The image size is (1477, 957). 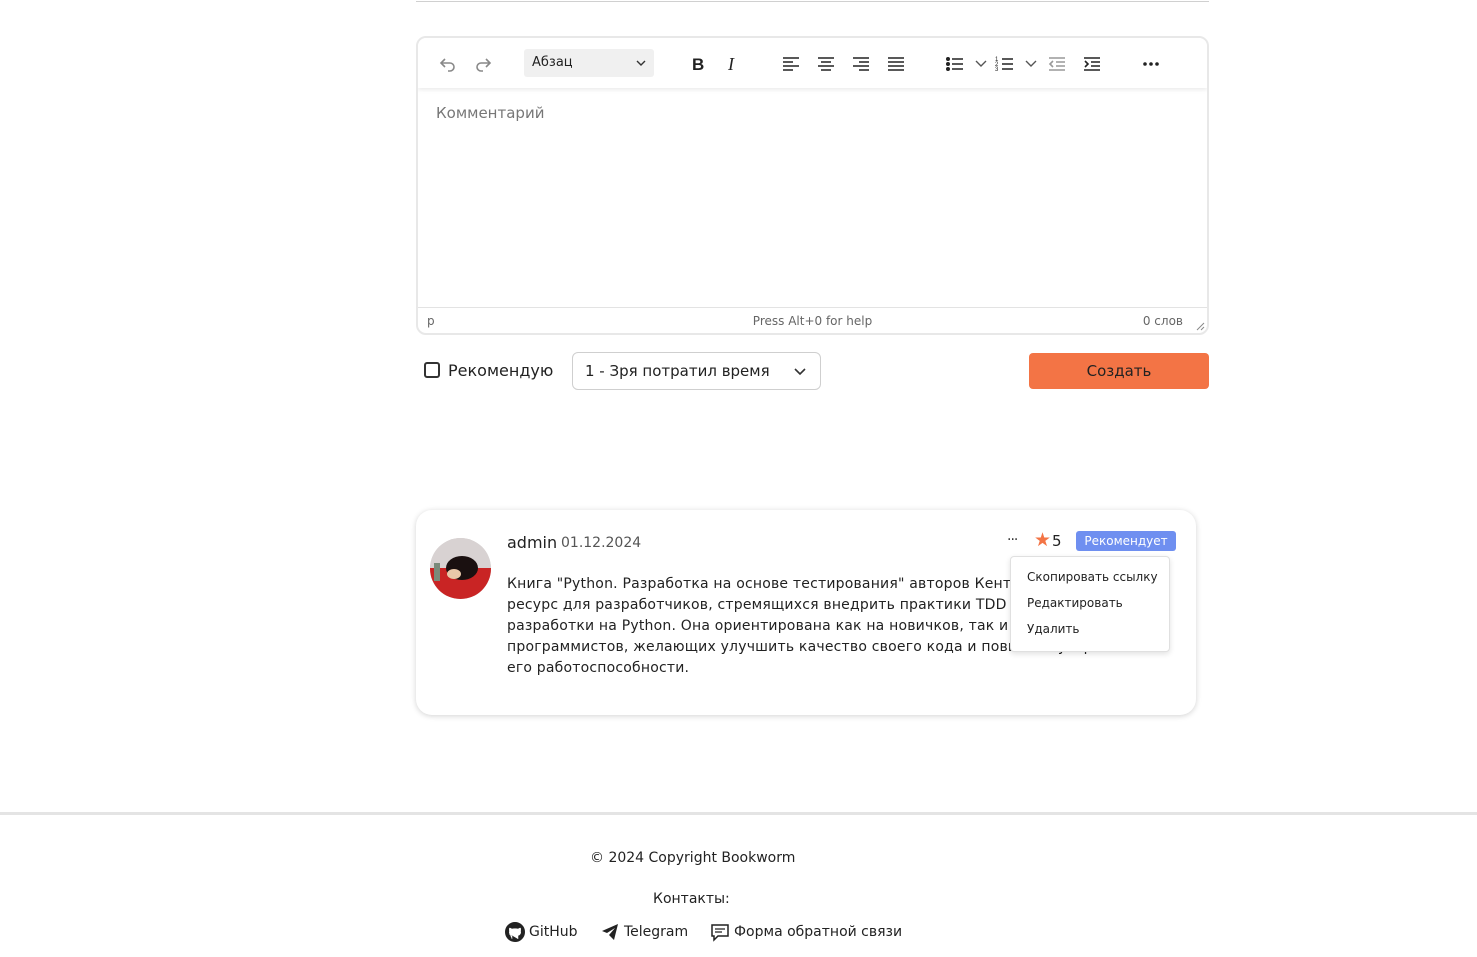 What do you see at coordinates (490, 113) in the screenshot?
I see `comment-placeholder: Комментарий` at bounding box center [490, 113].